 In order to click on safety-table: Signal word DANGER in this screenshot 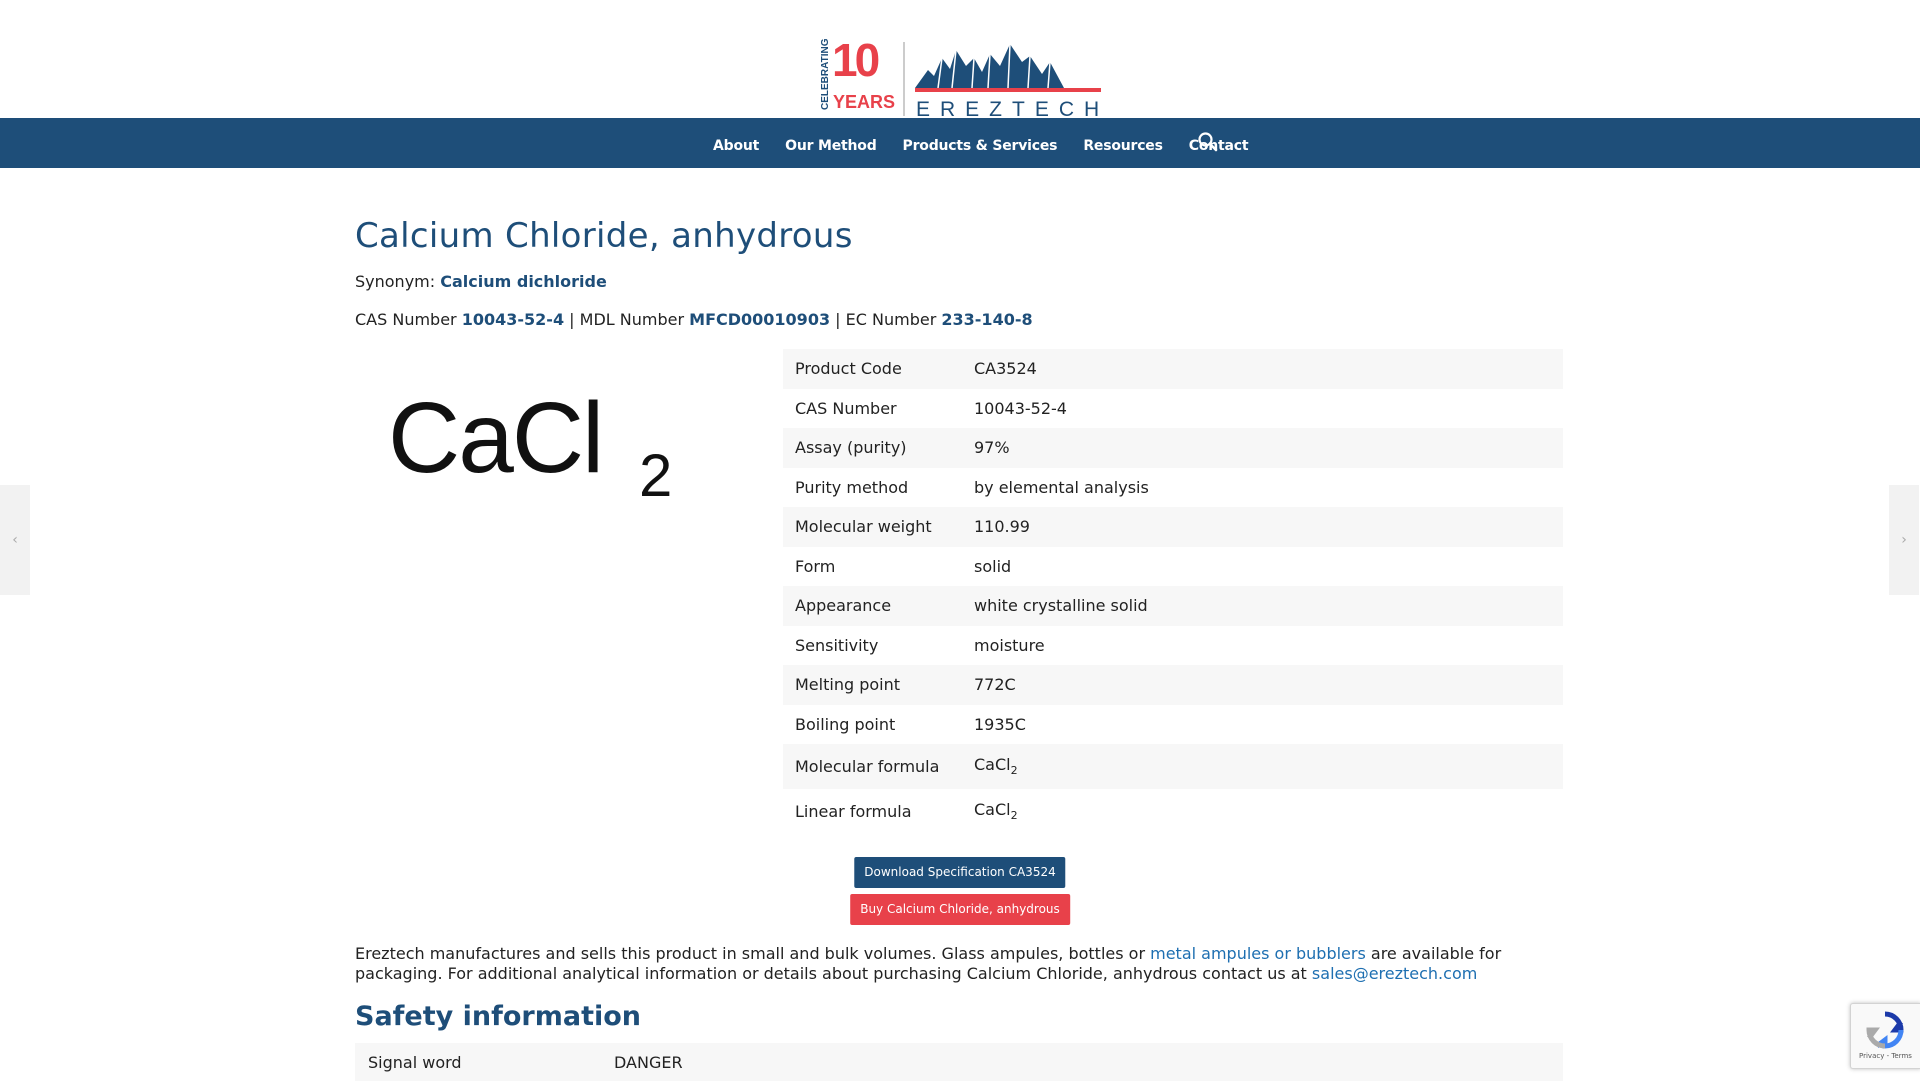, I will do `click(959, 1062)`.